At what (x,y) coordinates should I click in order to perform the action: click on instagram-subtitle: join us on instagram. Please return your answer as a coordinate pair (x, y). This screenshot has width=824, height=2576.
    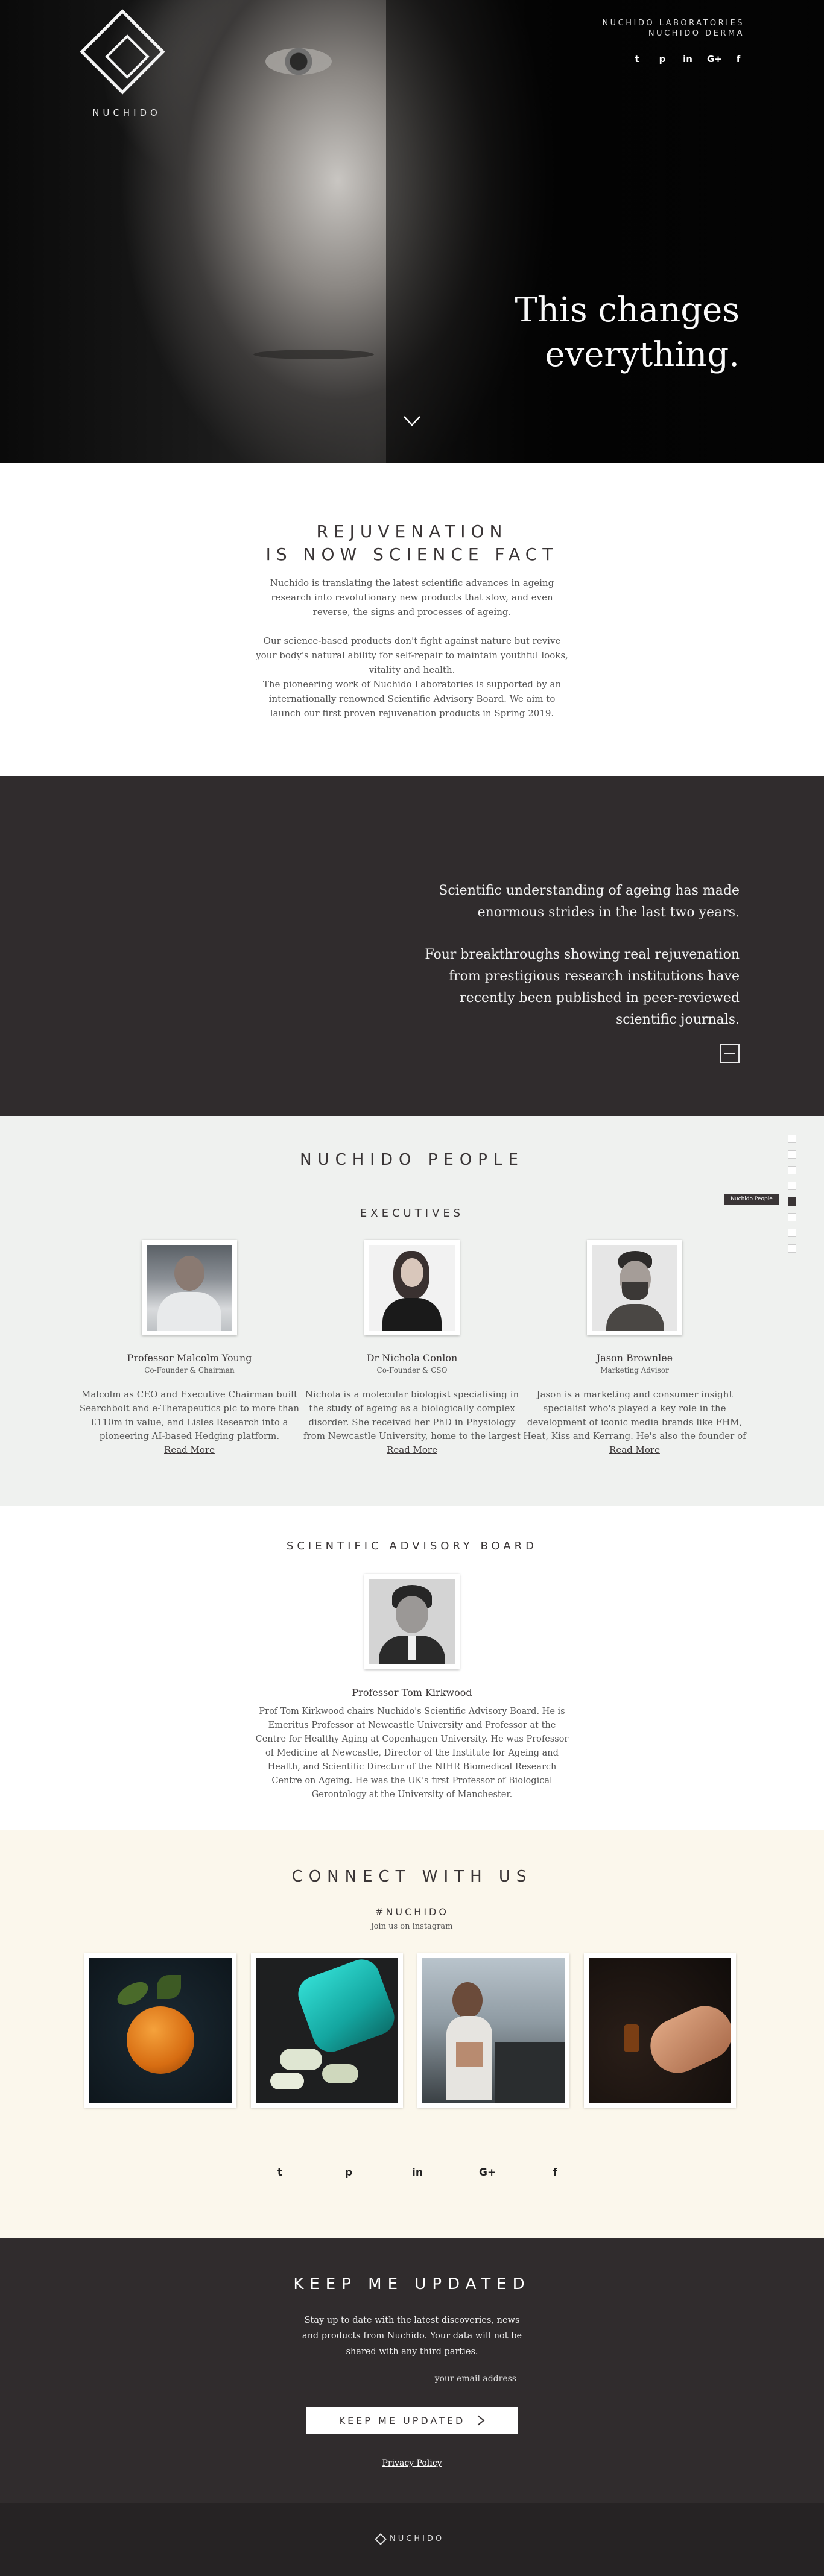
    Looking at the image, I should click on (412, 1926).